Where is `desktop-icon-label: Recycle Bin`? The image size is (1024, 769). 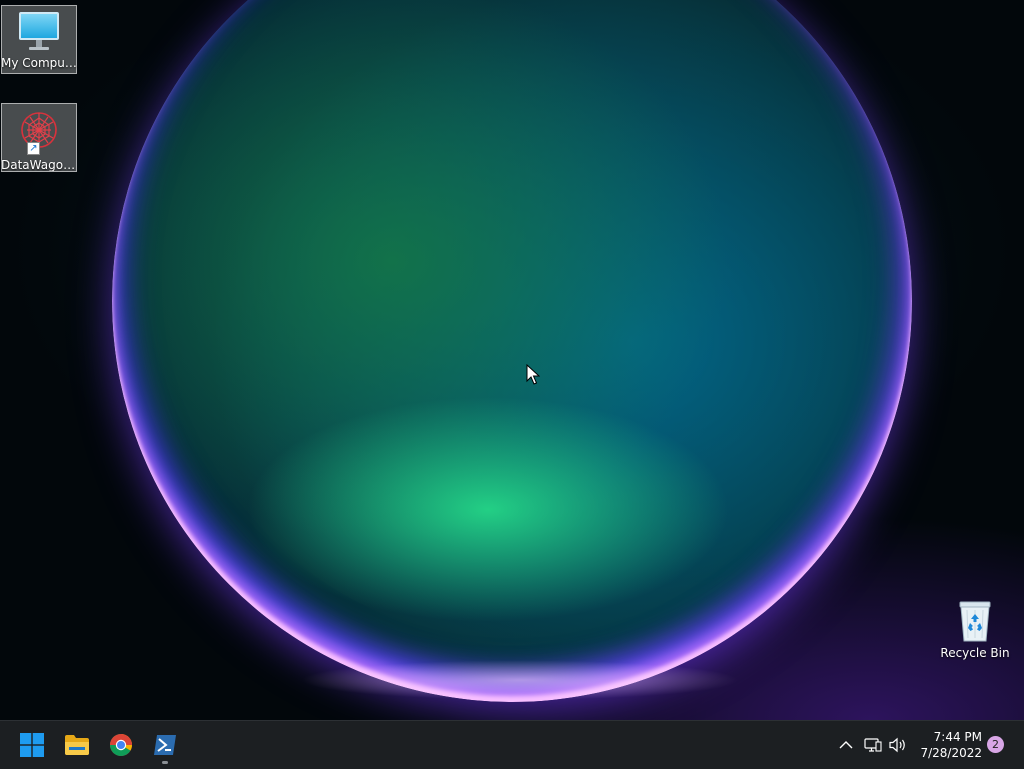 desktop-icon-label: Recycle Bin is located at coordinates (975, 653).